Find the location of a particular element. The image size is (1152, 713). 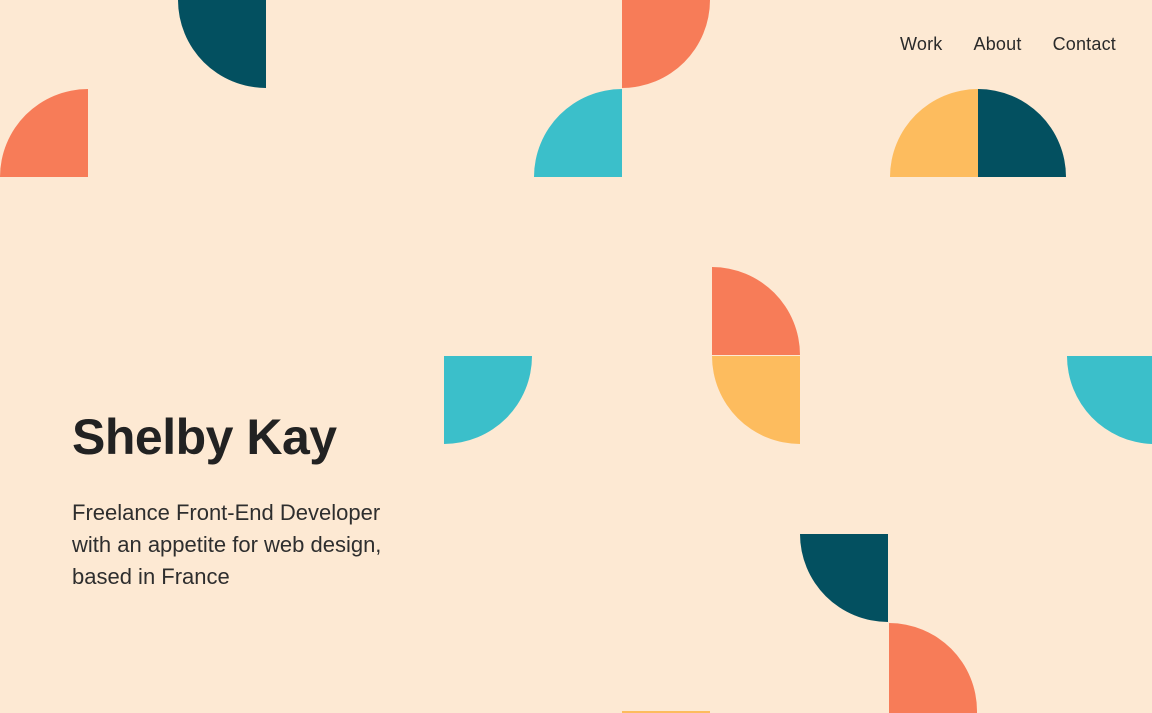

nav-link-contact: Contact is located at coordinates (1084, 44).